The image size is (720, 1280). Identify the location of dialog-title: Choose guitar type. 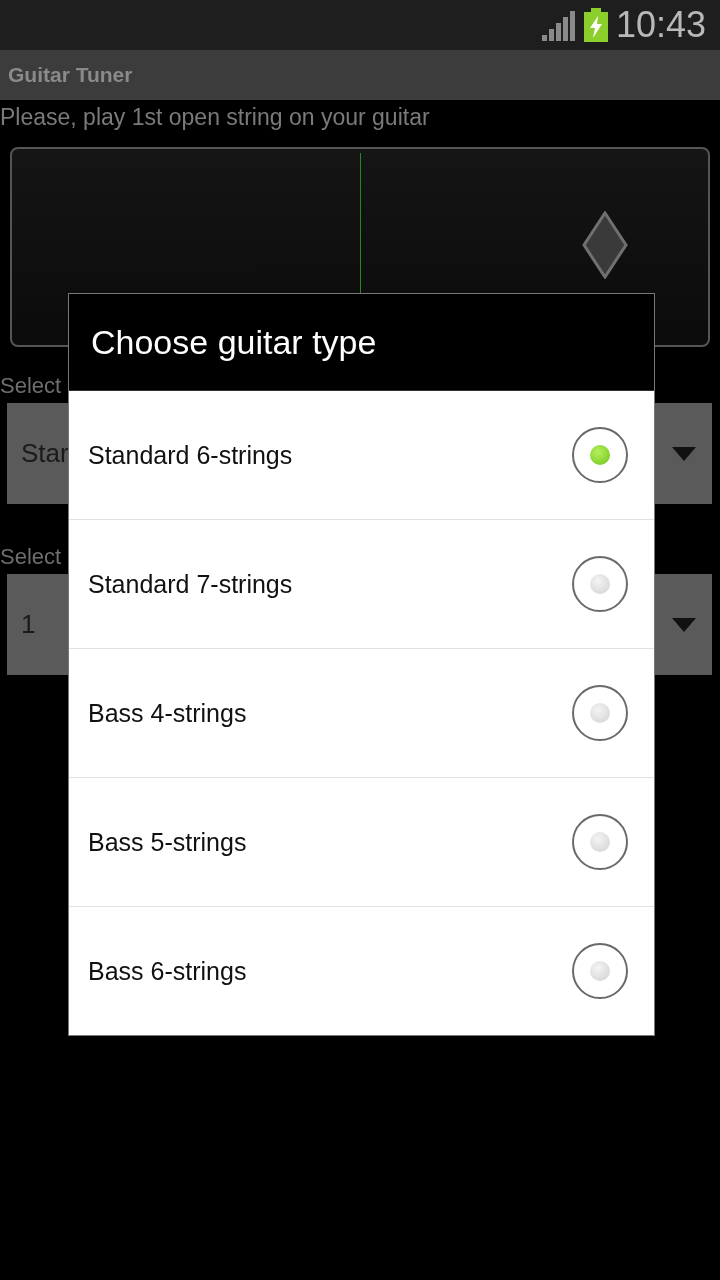
(234, 342).